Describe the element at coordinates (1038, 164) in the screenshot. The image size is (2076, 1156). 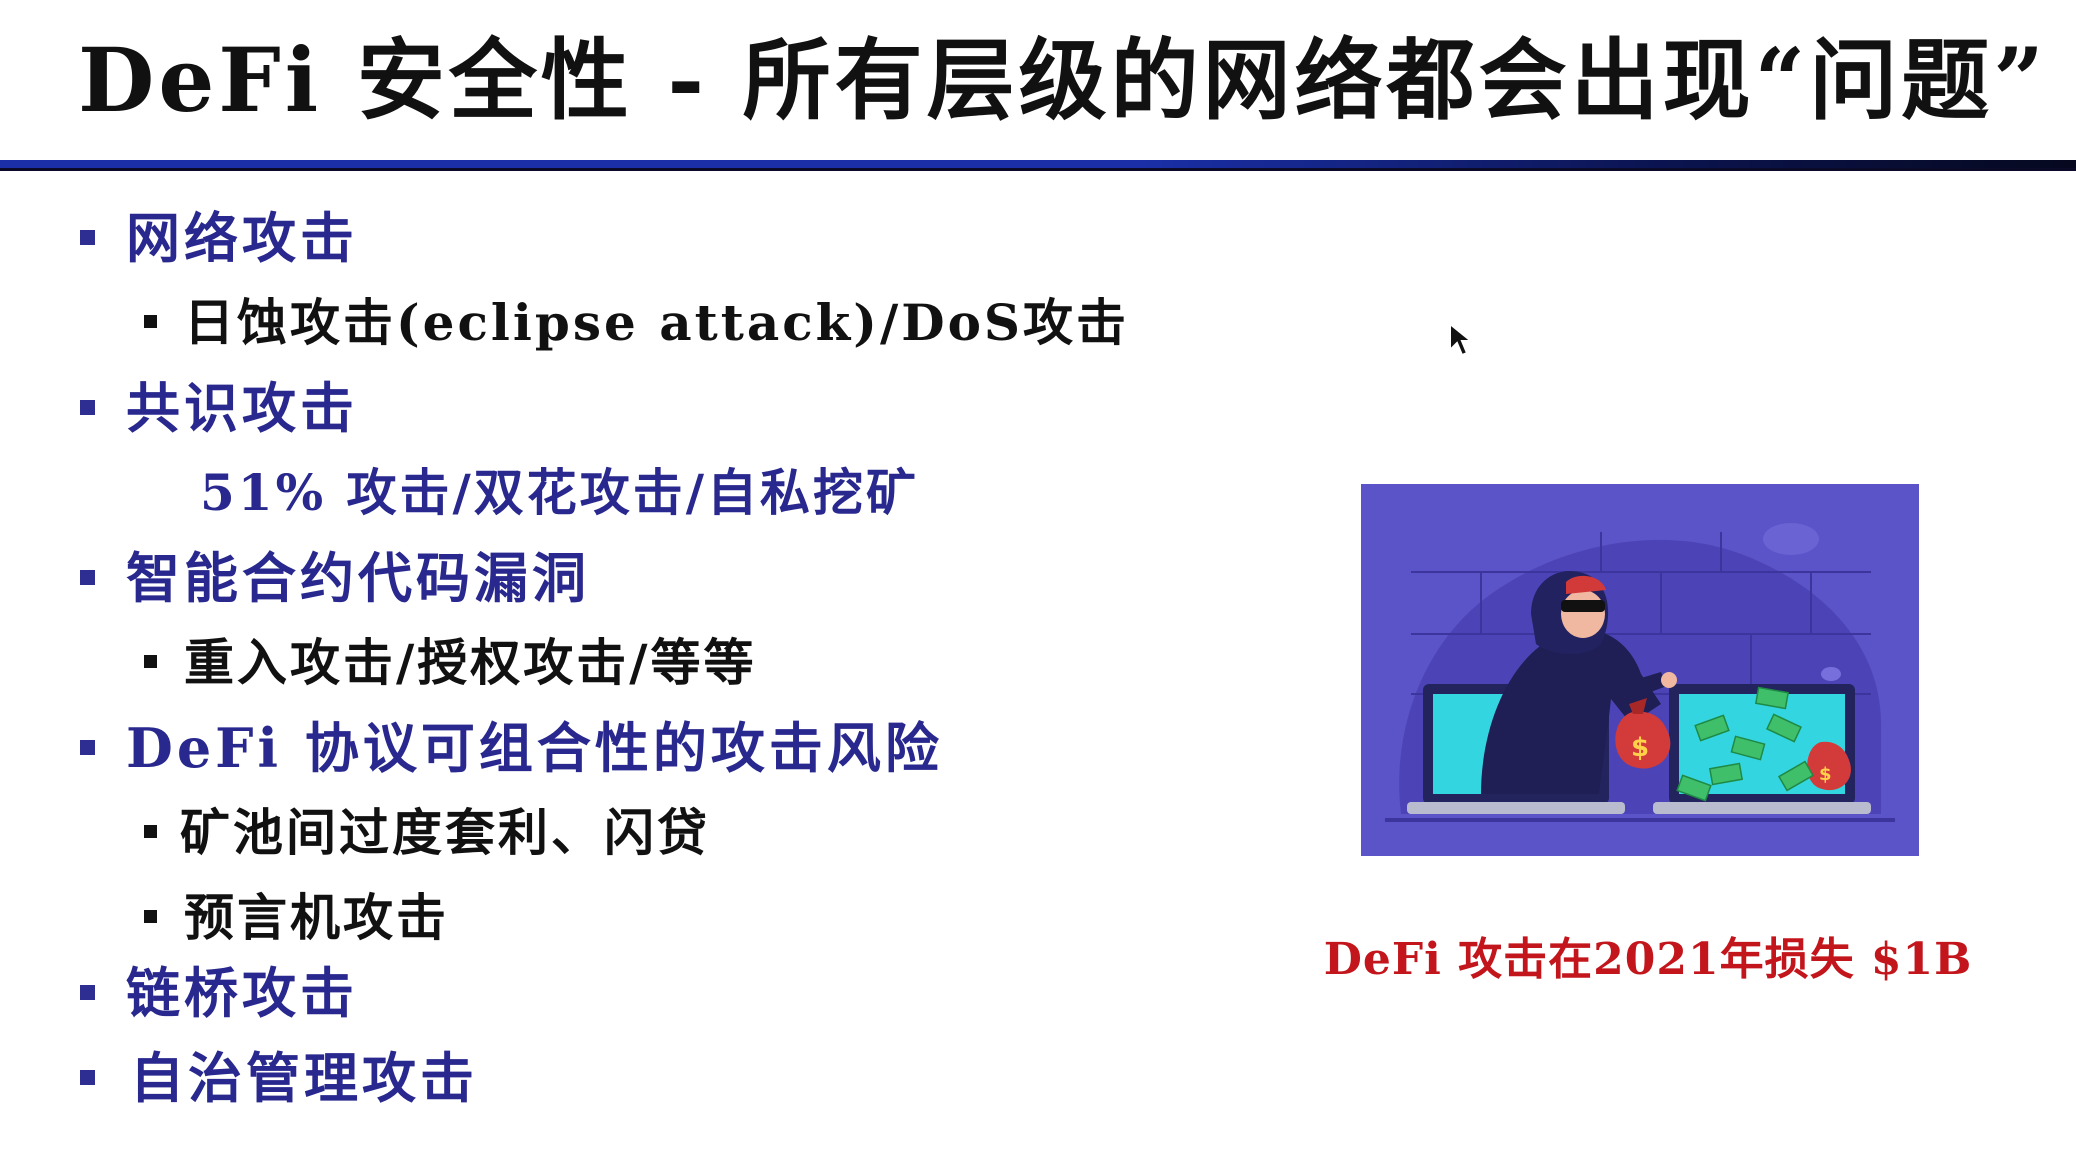
I see `title-divider` at that location.